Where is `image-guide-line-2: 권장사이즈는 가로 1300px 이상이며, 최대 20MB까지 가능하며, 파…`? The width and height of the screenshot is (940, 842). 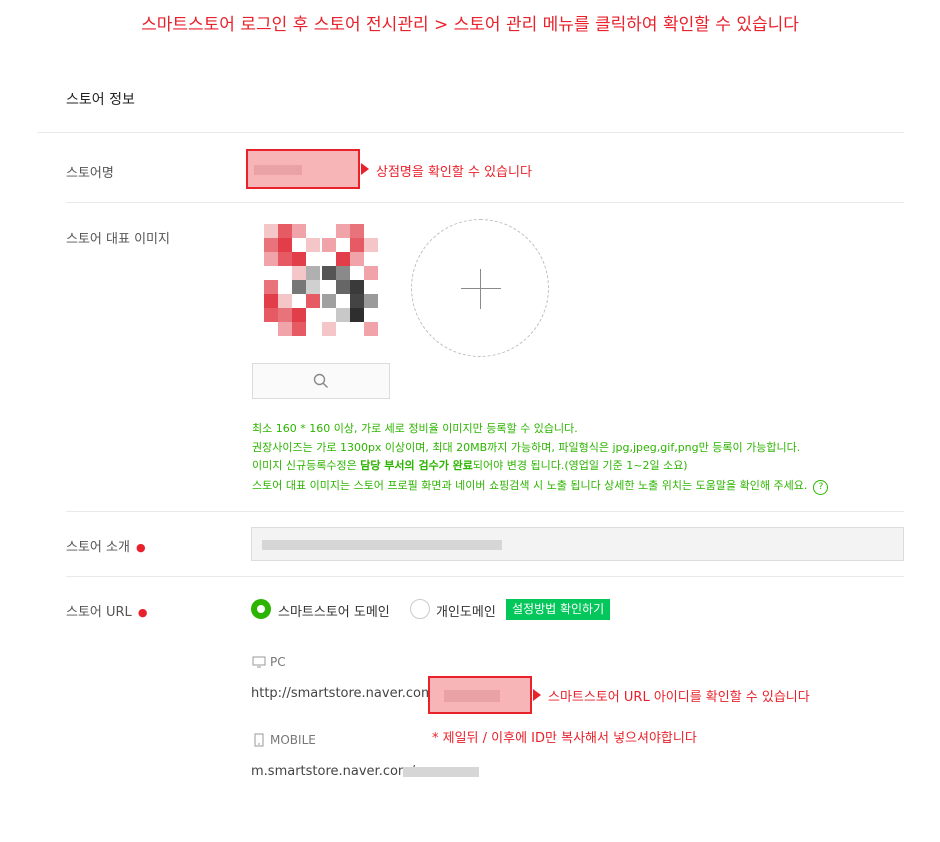
image-guide-line-2: 권장사이즈는 가로 1300px 이상이며, 최대 20MB까지 가능하며, 파… is located at coordinates (526, 447).